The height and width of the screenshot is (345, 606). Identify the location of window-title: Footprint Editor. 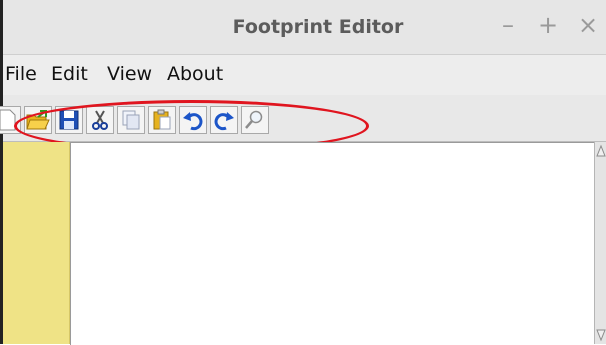
(318, 27).